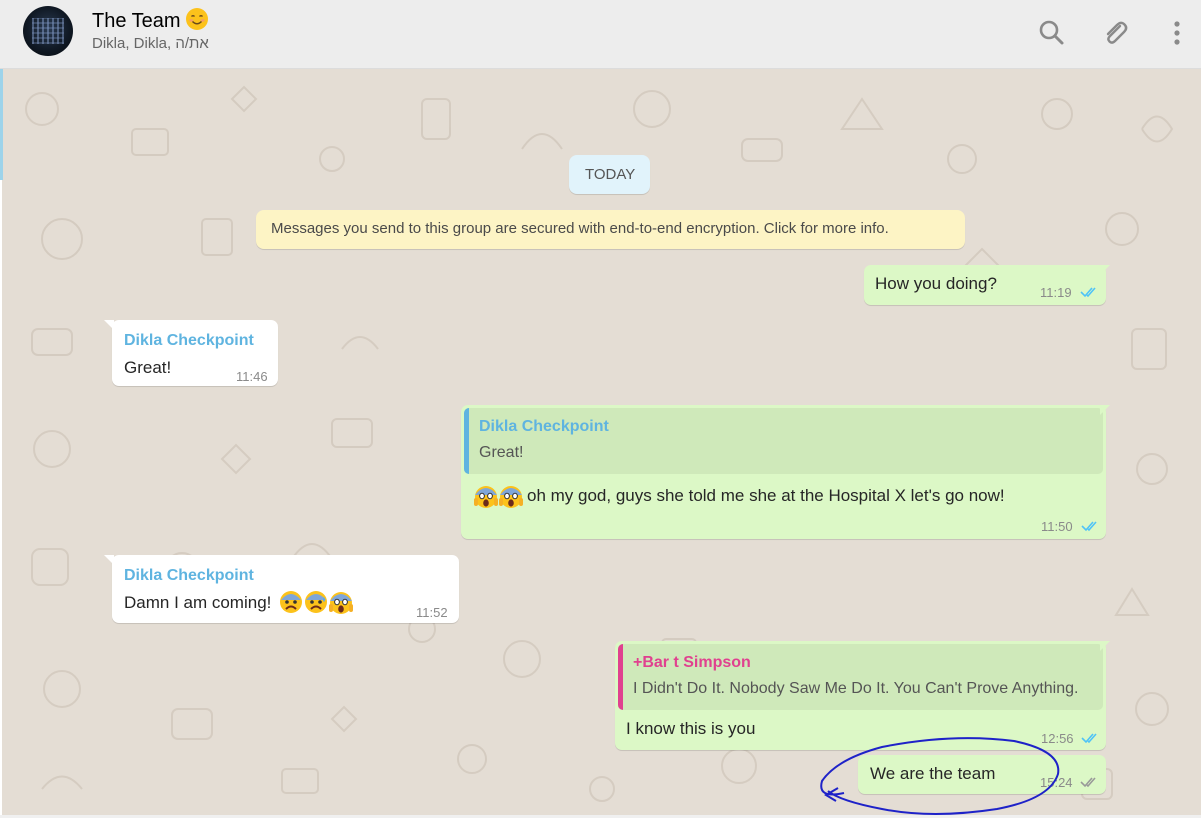 This screenshot has width=1201, height=818. I want to click on message-time: 11:50, so click(1057, 526).